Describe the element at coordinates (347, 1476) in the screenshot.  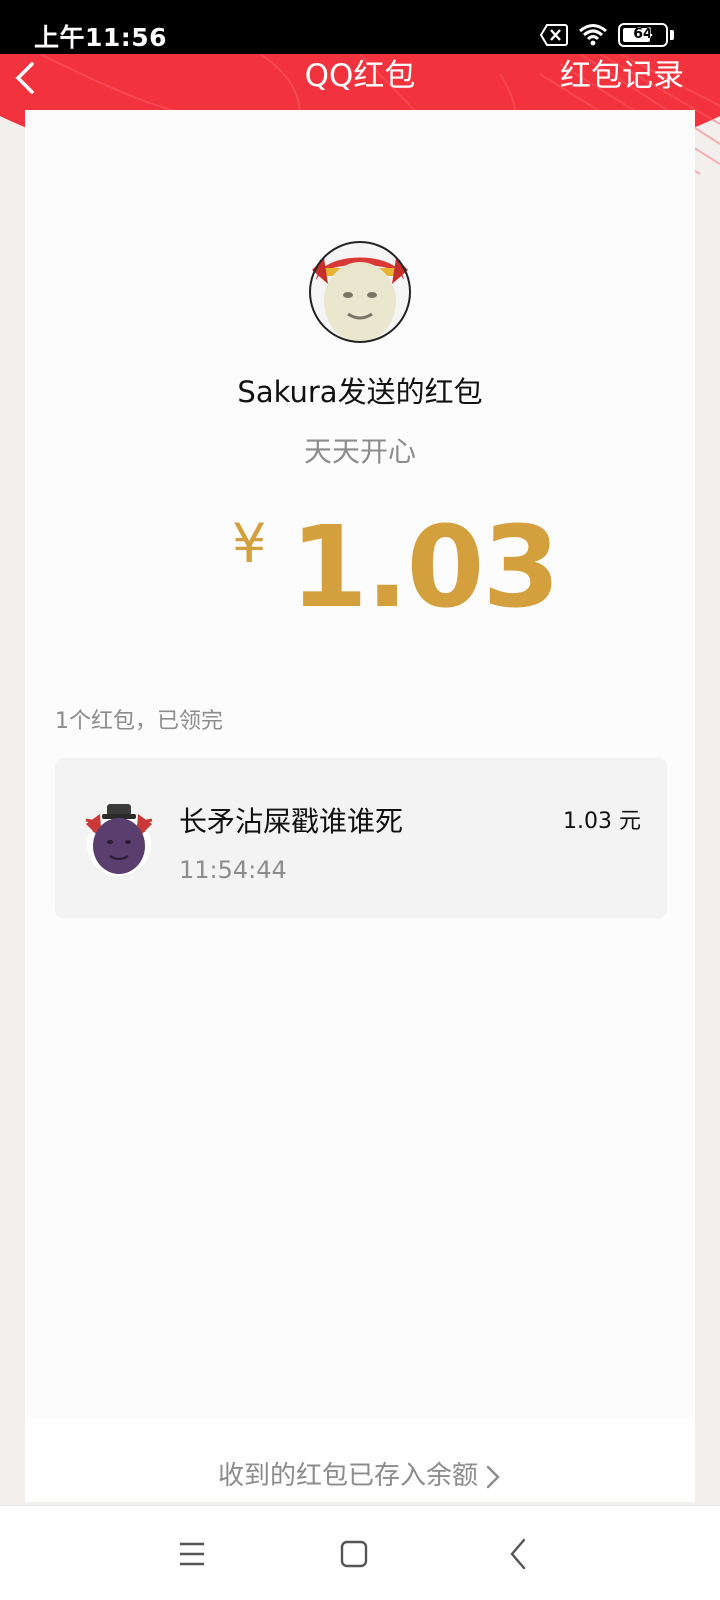
I see `balance-link-label: 收到的红包已存入余额` at that location.